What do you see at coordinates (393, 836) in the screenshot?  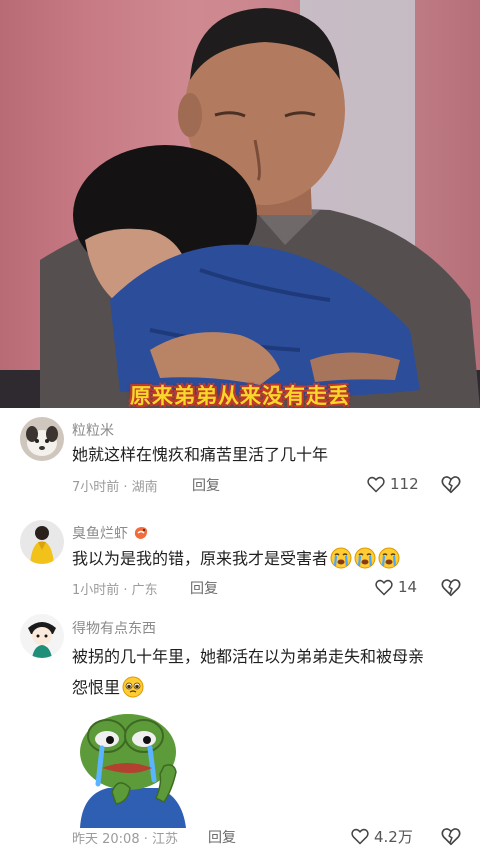 I see `like-count: 4.2万` at bounding box center [393, 836].